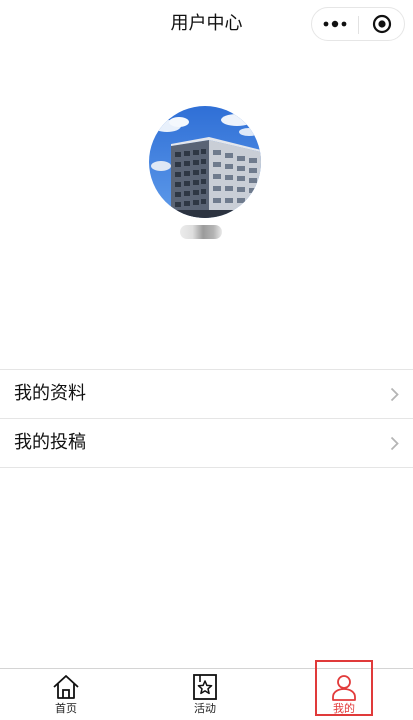 The width and height of the screenshot is (413, 720). I want to click on user-icon, so click(344, 688).